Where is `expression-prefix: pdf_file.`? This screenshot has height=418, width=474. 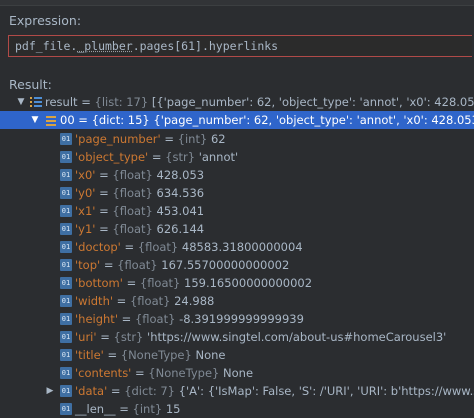
expression-prefix: pdf_file. is located at coordinates (46, 46).